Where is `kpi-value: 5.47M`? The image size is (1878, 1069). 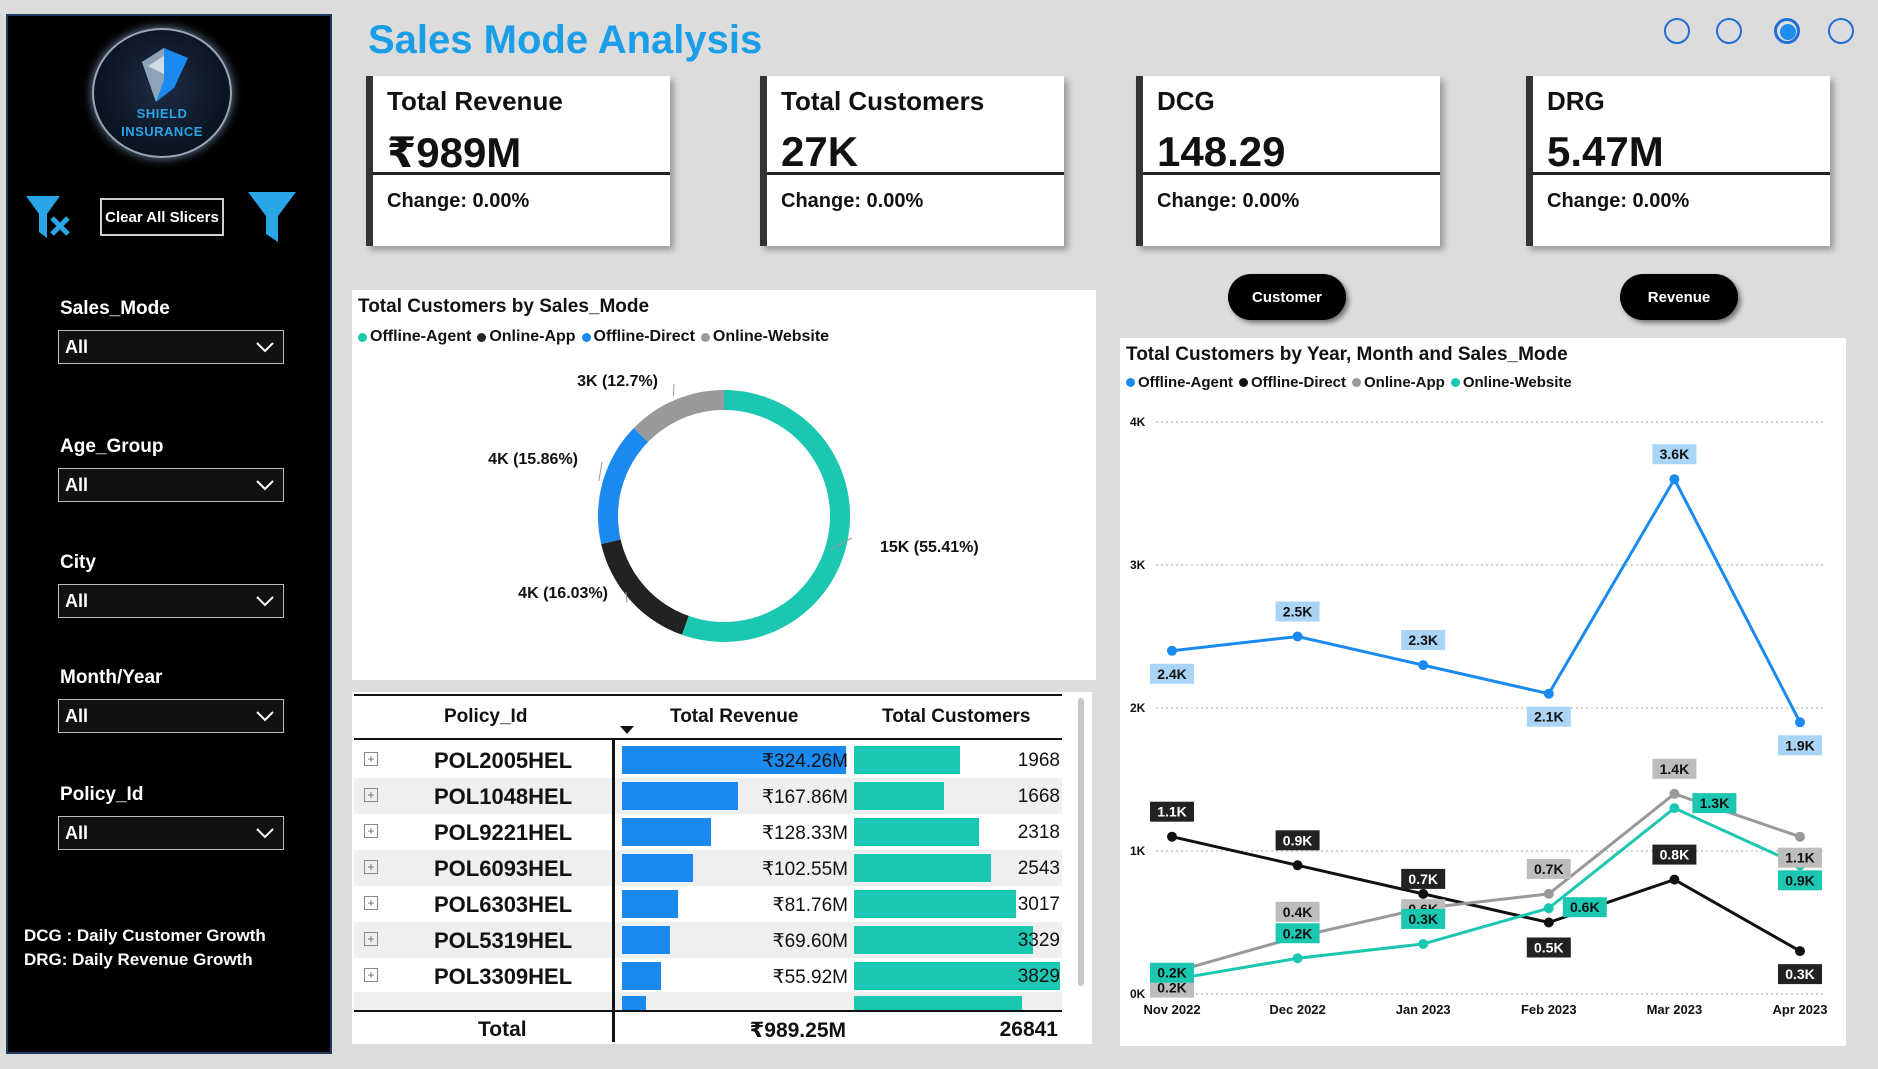
kpi-value: 5.47M is located at coordinates (1605, 151).